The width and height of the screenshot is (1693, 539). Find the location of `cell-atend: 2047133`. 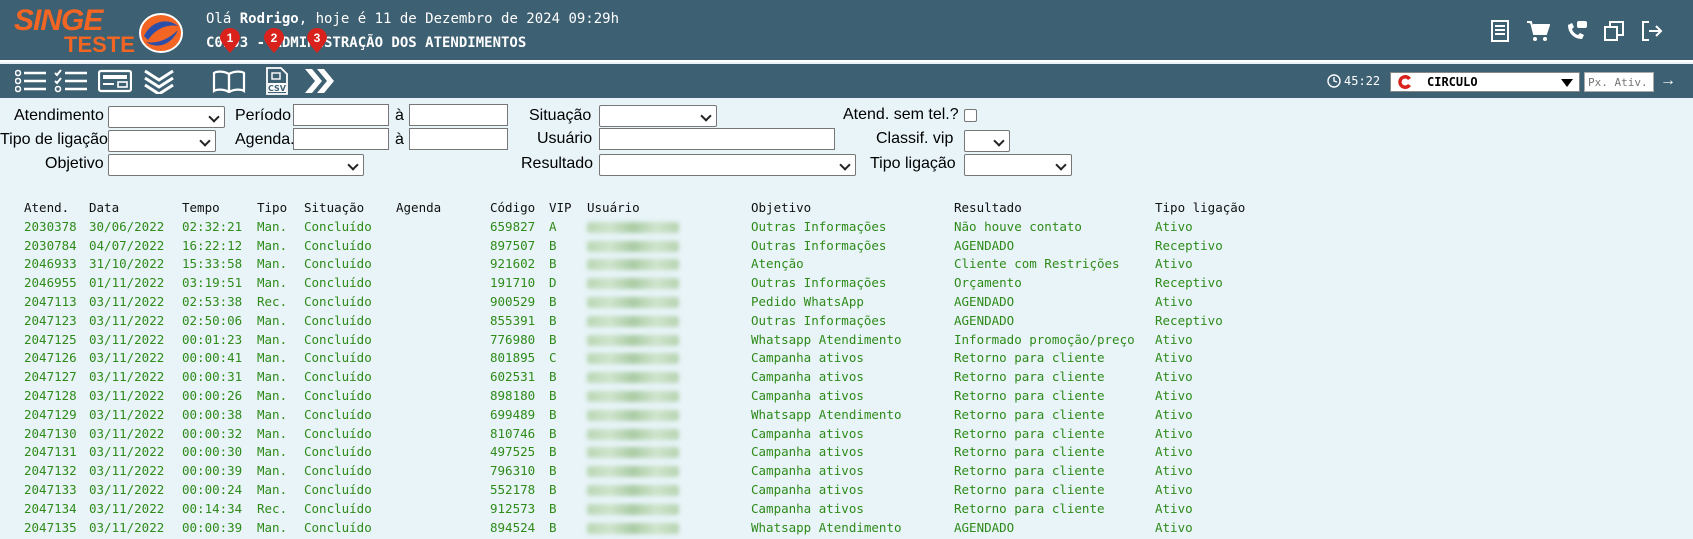

cell-atend: 2047133 is located at coordinates (50, 489).